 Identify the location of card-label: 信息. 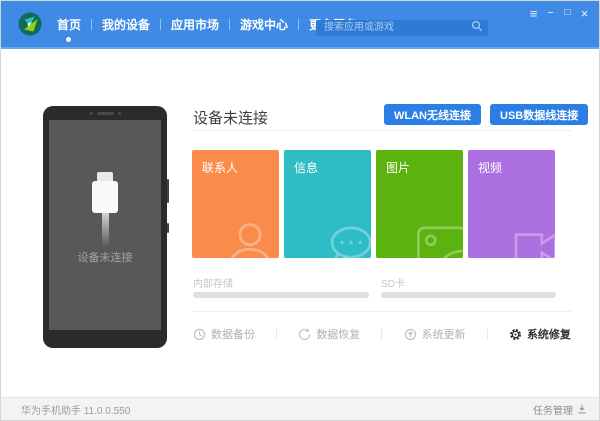
(306, 168).